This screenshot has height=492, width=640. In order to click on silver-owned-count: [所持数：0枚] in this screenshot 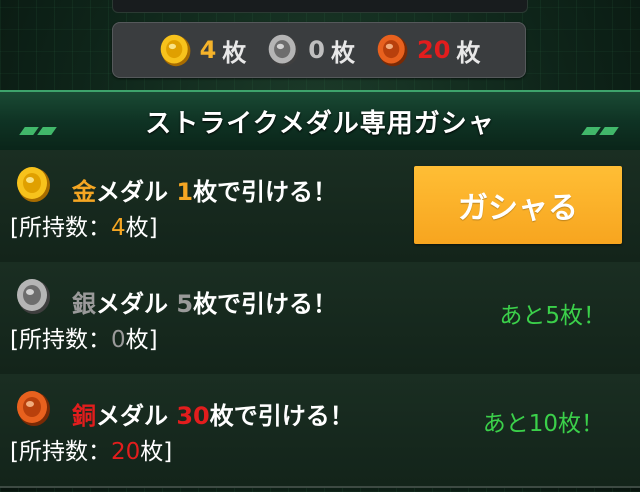, I will do `click(84, 337)`.